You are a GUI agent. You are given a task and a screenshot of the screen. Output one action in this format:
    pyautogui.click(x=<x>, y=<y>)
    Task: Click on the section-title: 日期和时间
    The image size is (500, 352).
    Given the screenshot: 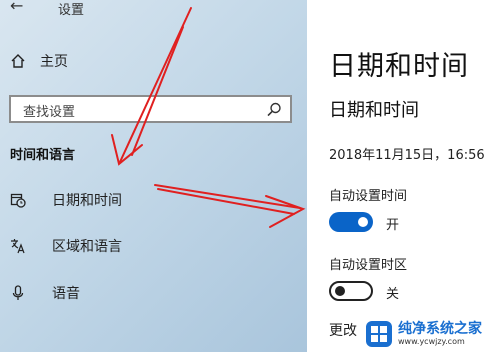 What is the action you would take?
    pyautogui.click(x=374, y=110)
    